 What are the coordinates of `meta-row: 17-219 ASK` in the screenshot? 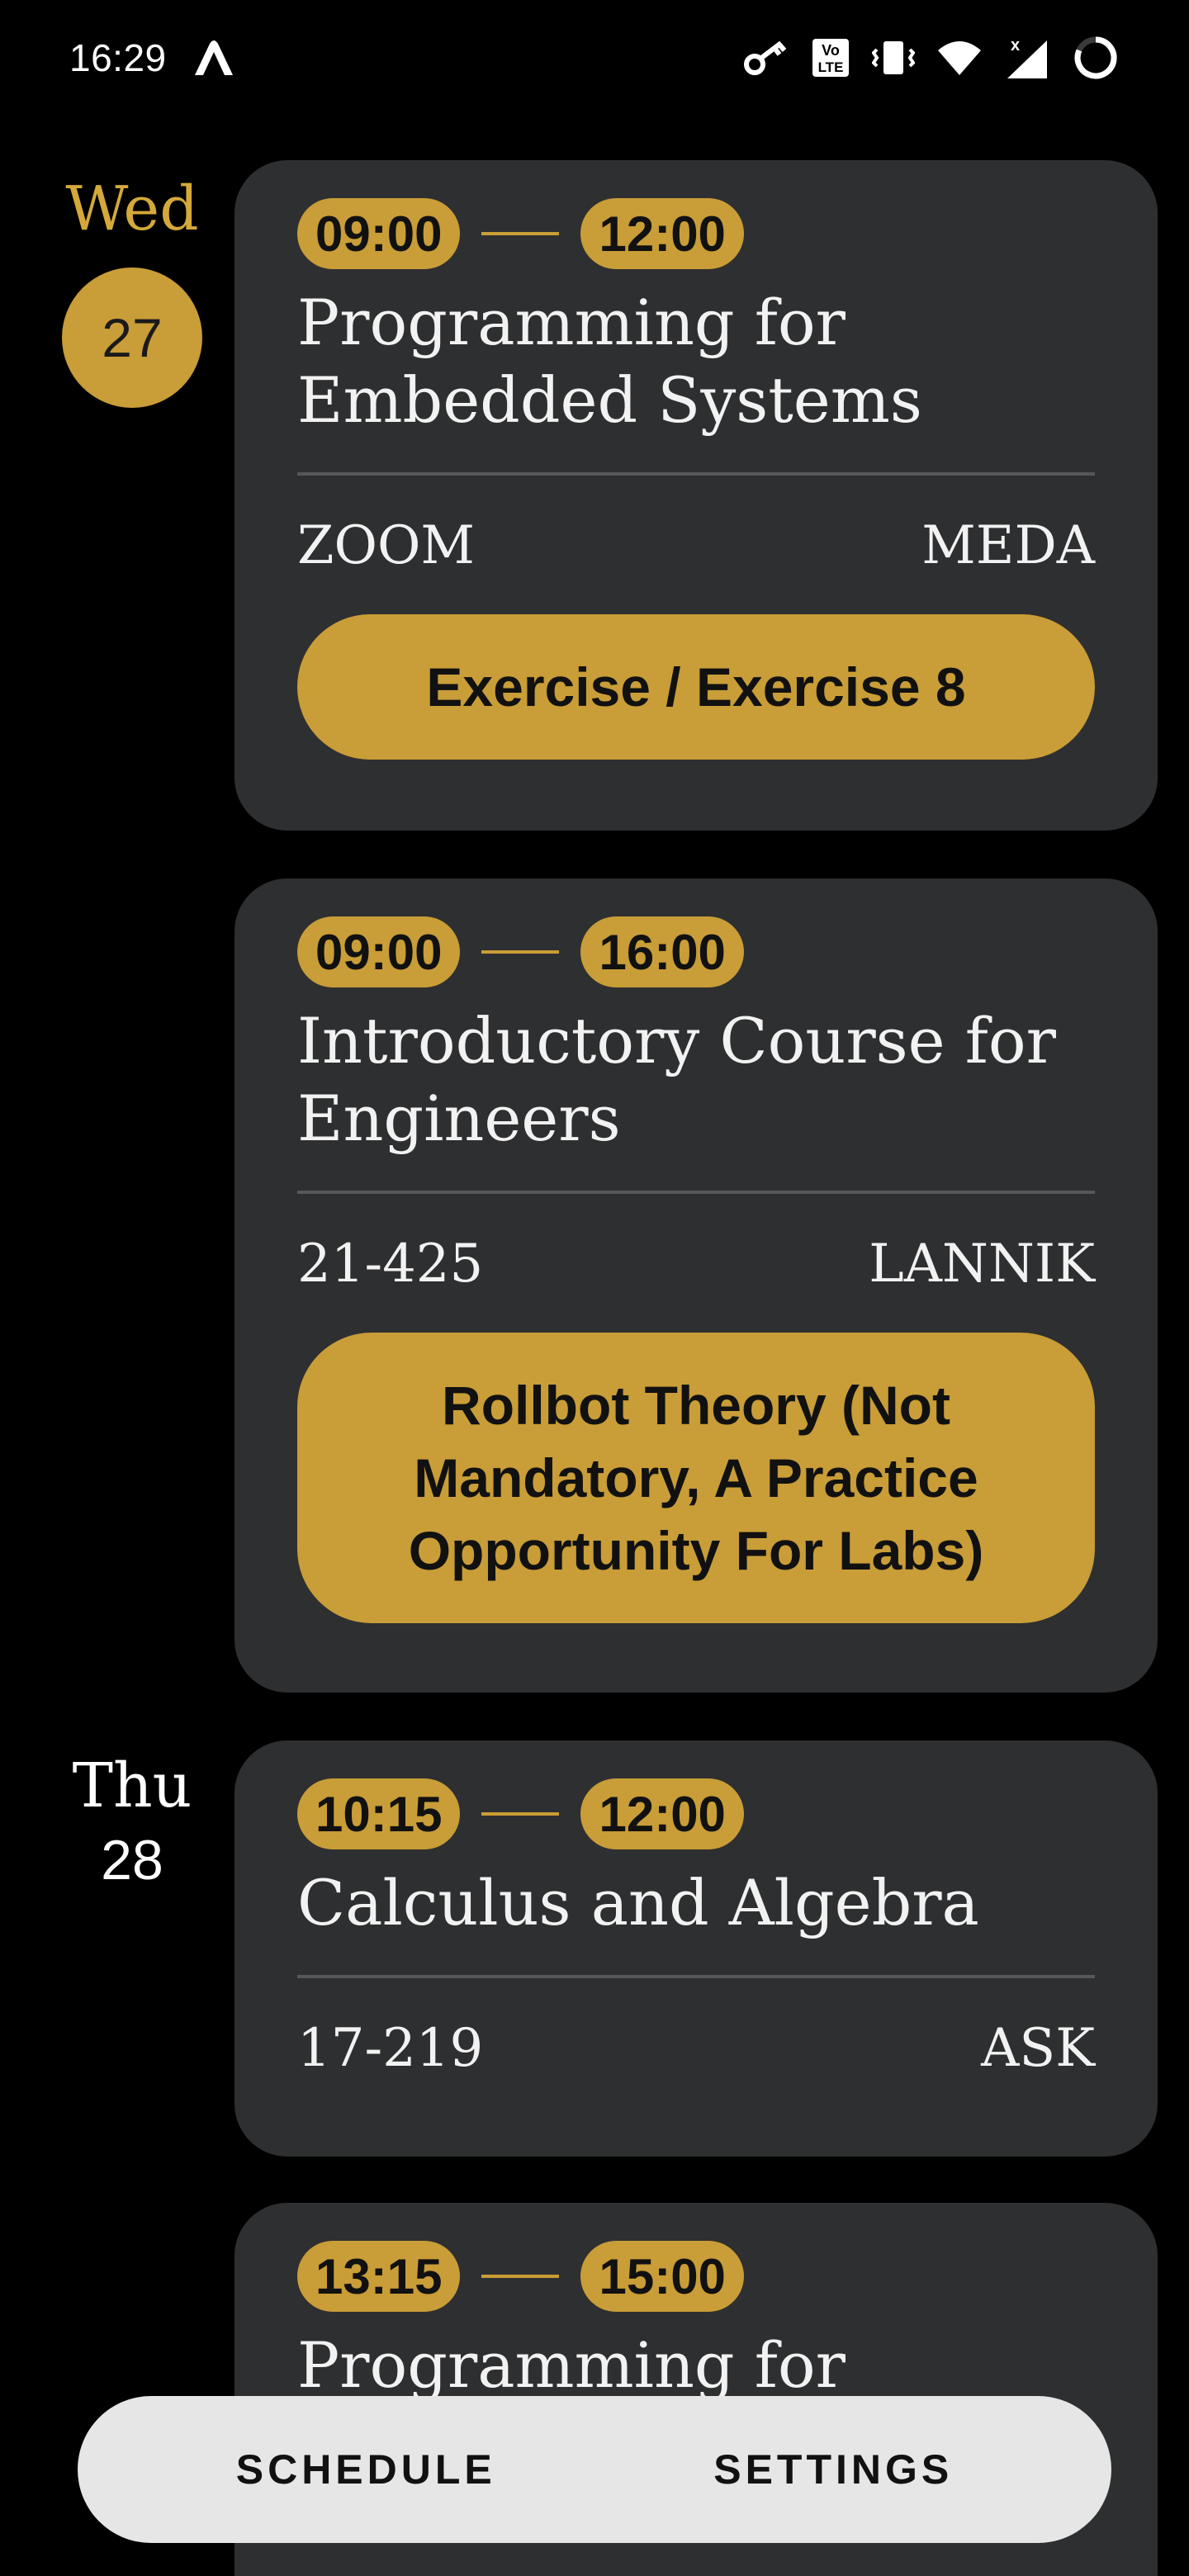 It's located at (696, 2048).